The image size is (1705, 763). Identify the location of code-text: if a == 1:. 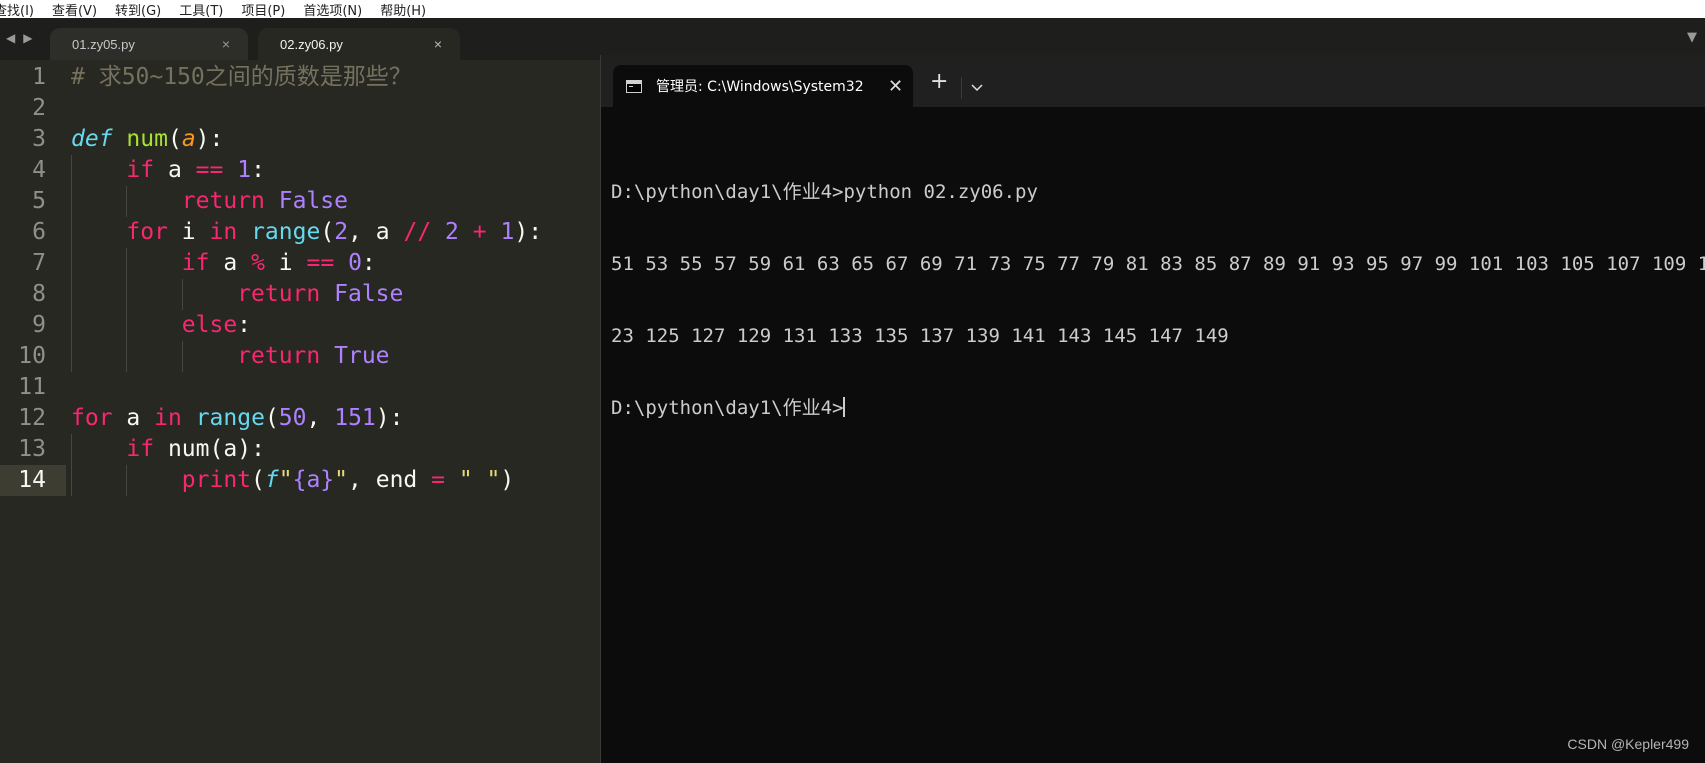
(195, 170).